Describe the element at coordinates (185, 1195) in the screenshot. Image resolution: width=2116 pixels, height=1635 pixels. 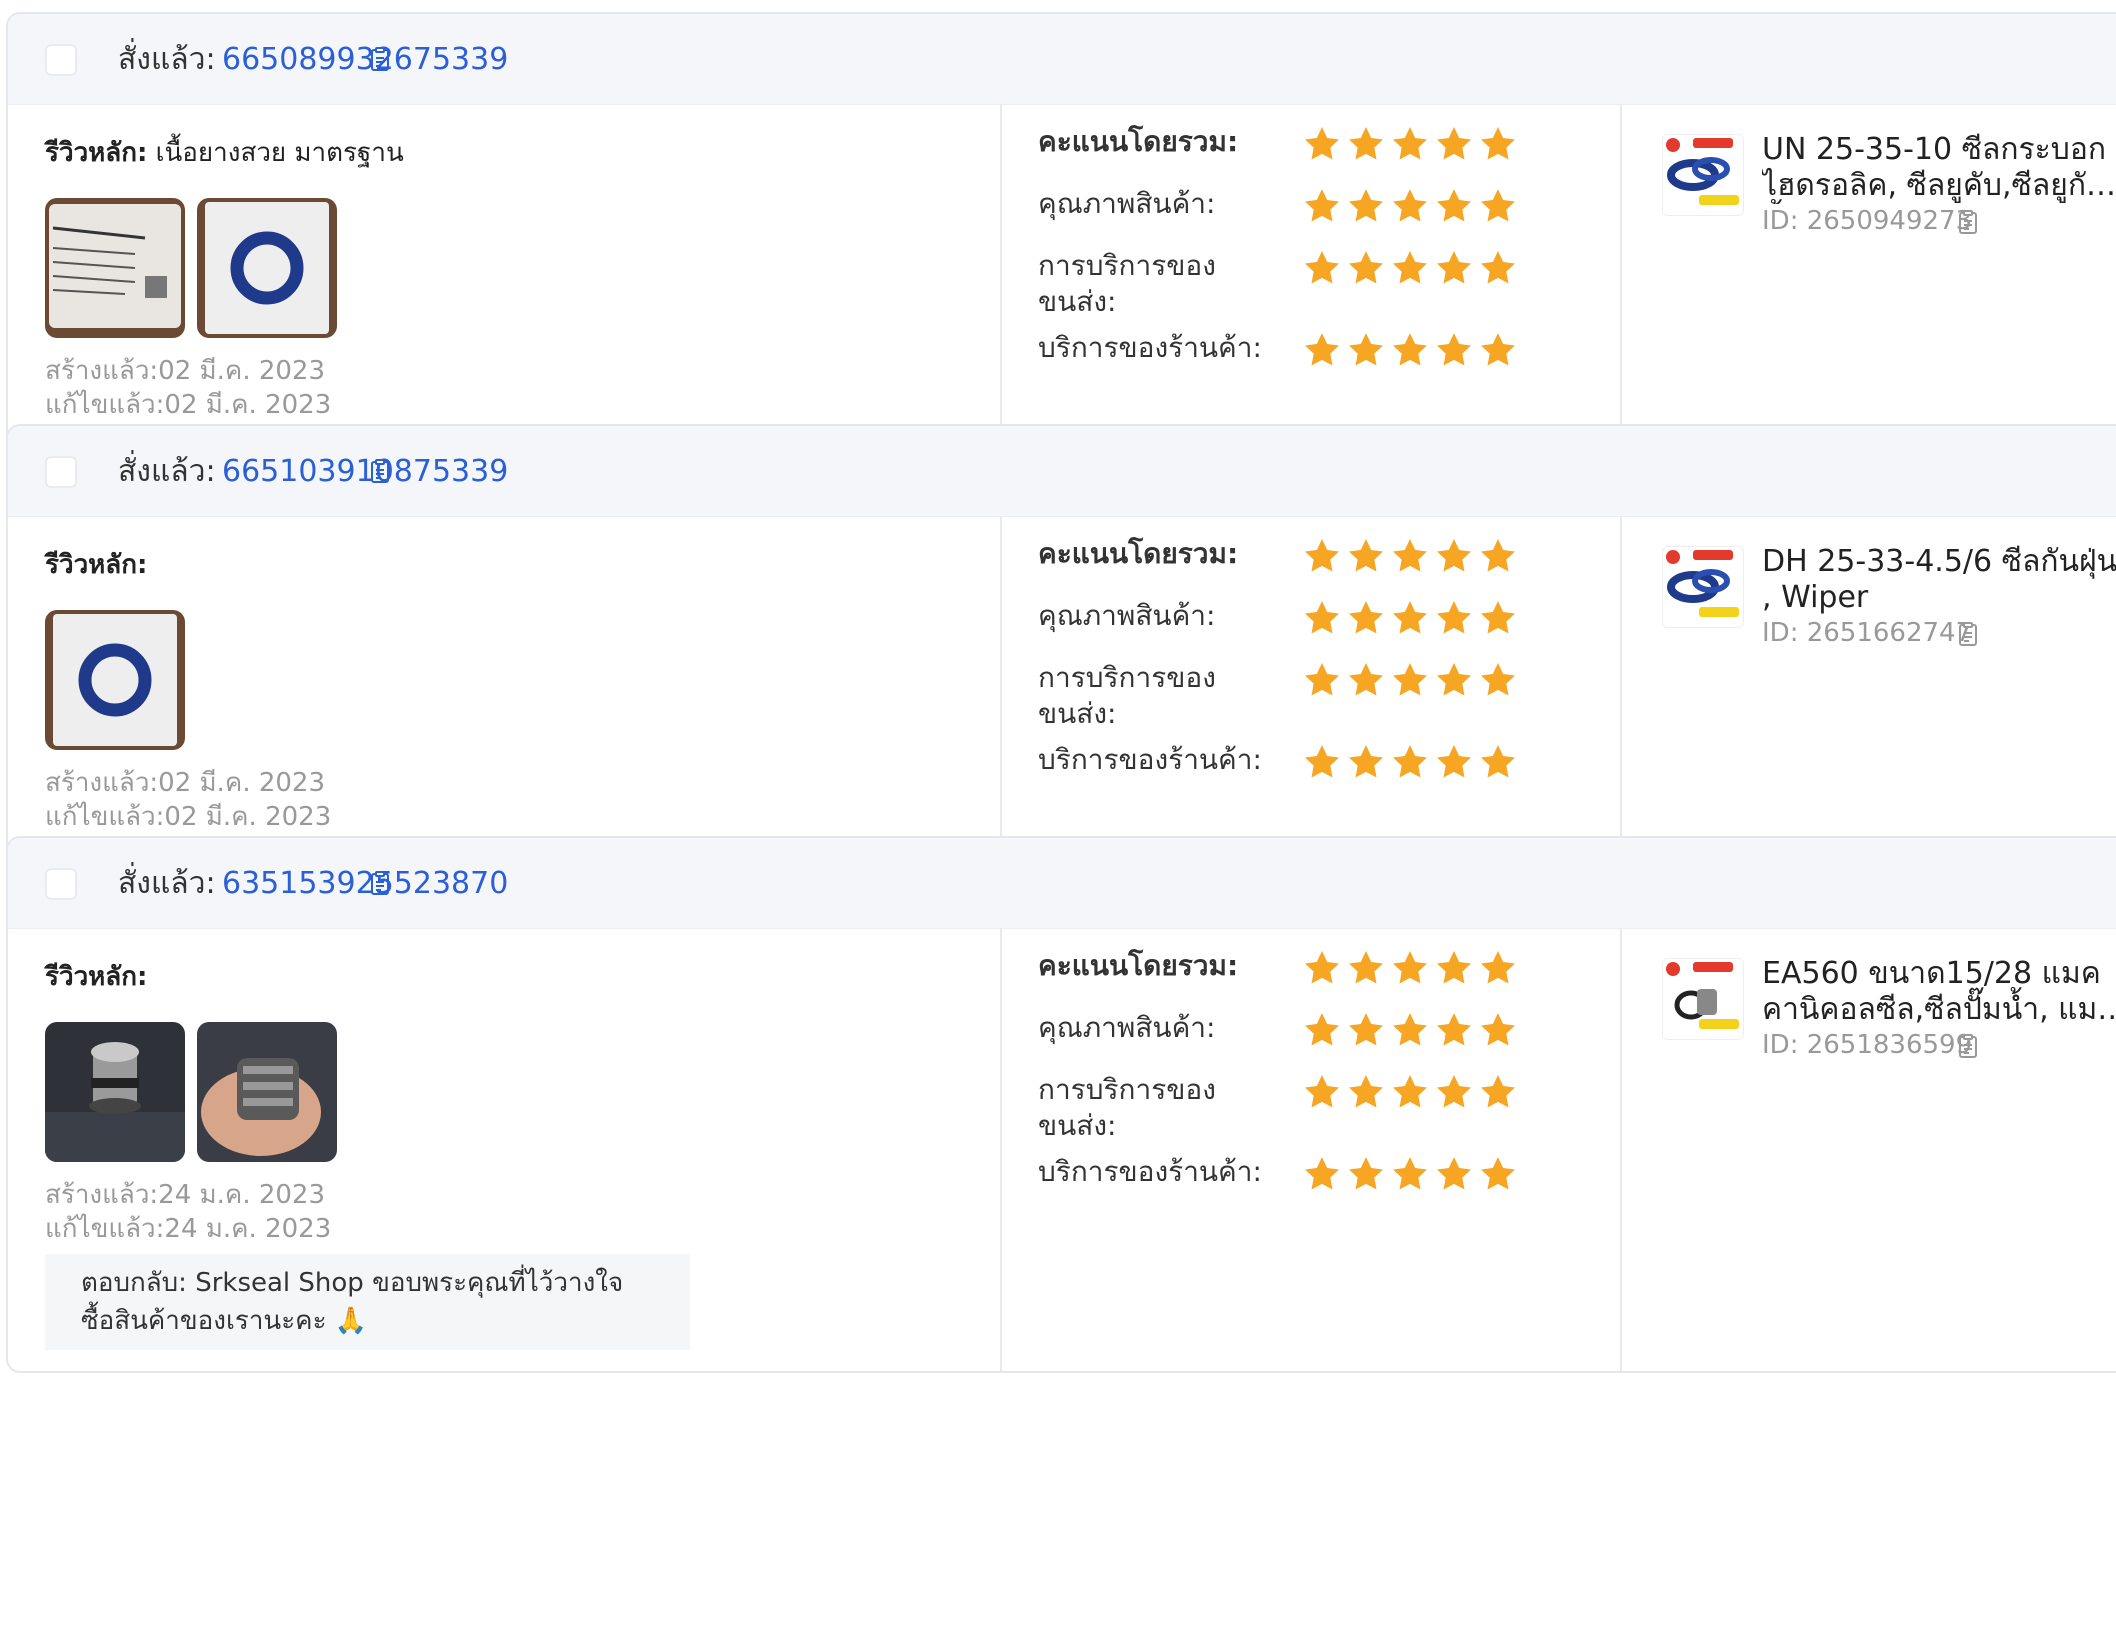
I see `created-date: สร้างแล้ว:24 ม.ค. 2023` at that location.